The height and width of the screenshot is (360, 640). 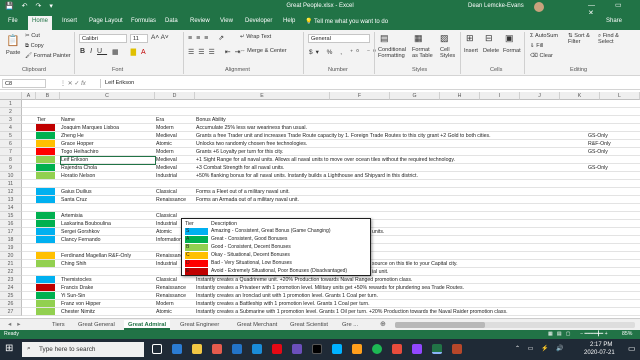 I want to click on row-header: 14, so click(x=11, y=208).